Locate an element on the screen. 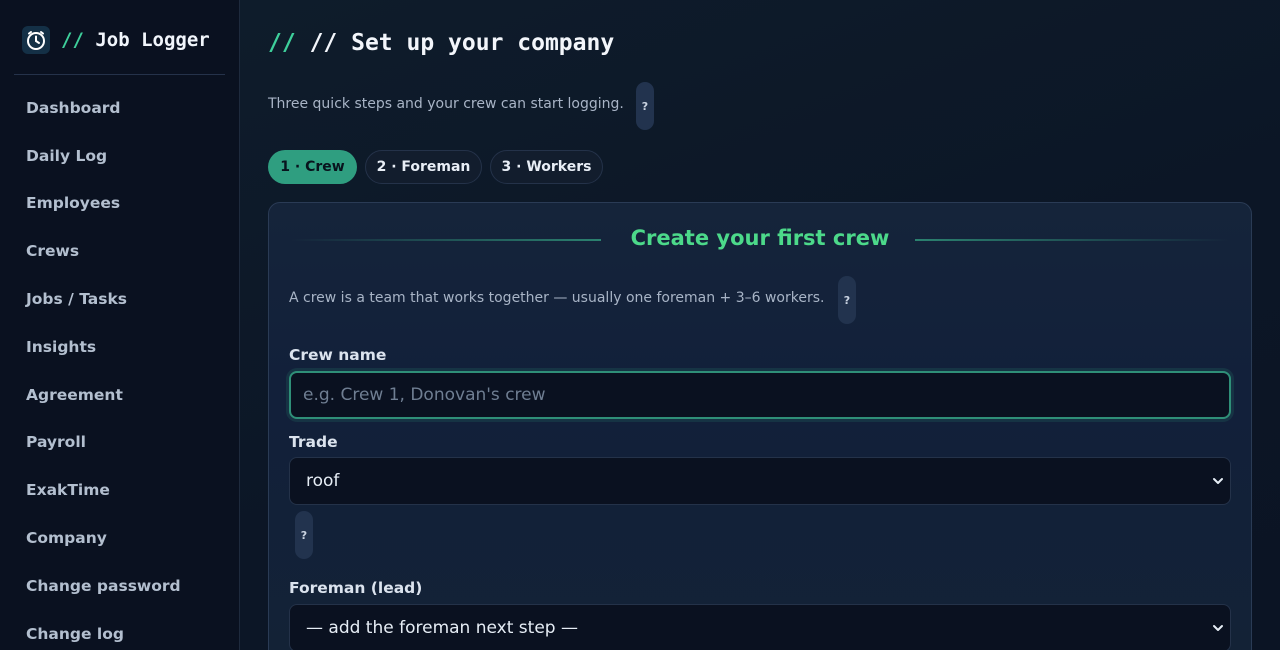  sidebar-item-insights: Insights is located at coordinates (119, 347).